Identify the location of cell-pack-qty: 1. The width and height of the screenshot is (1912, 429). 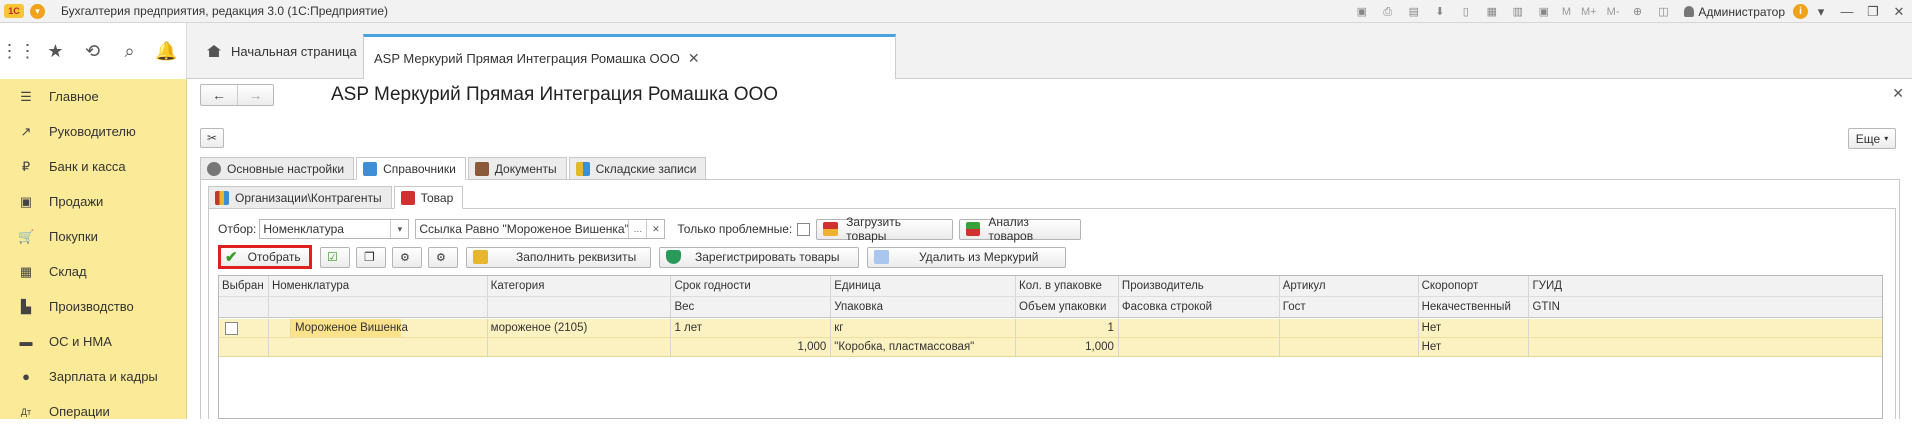
(1067, 328).